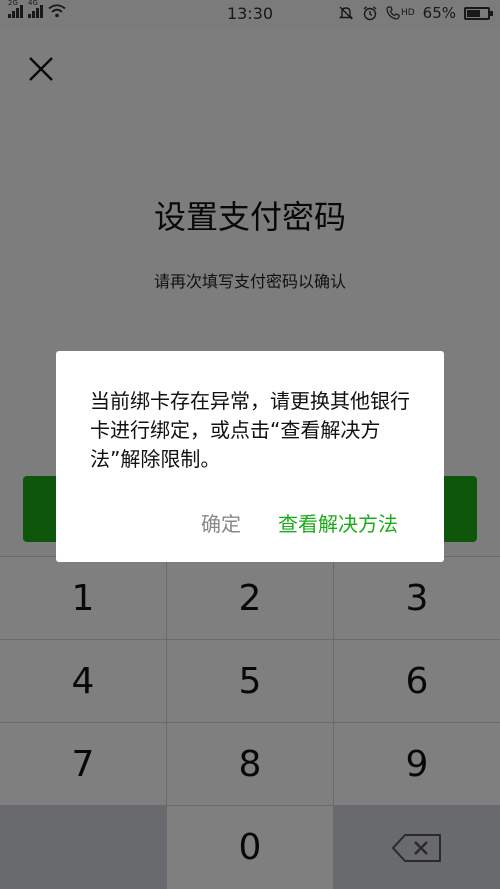  What do you see at coordinates (338, 522) in the screenshot?
I see `view-solution-button: 查看解决方法` at bounding box center [338, 522].